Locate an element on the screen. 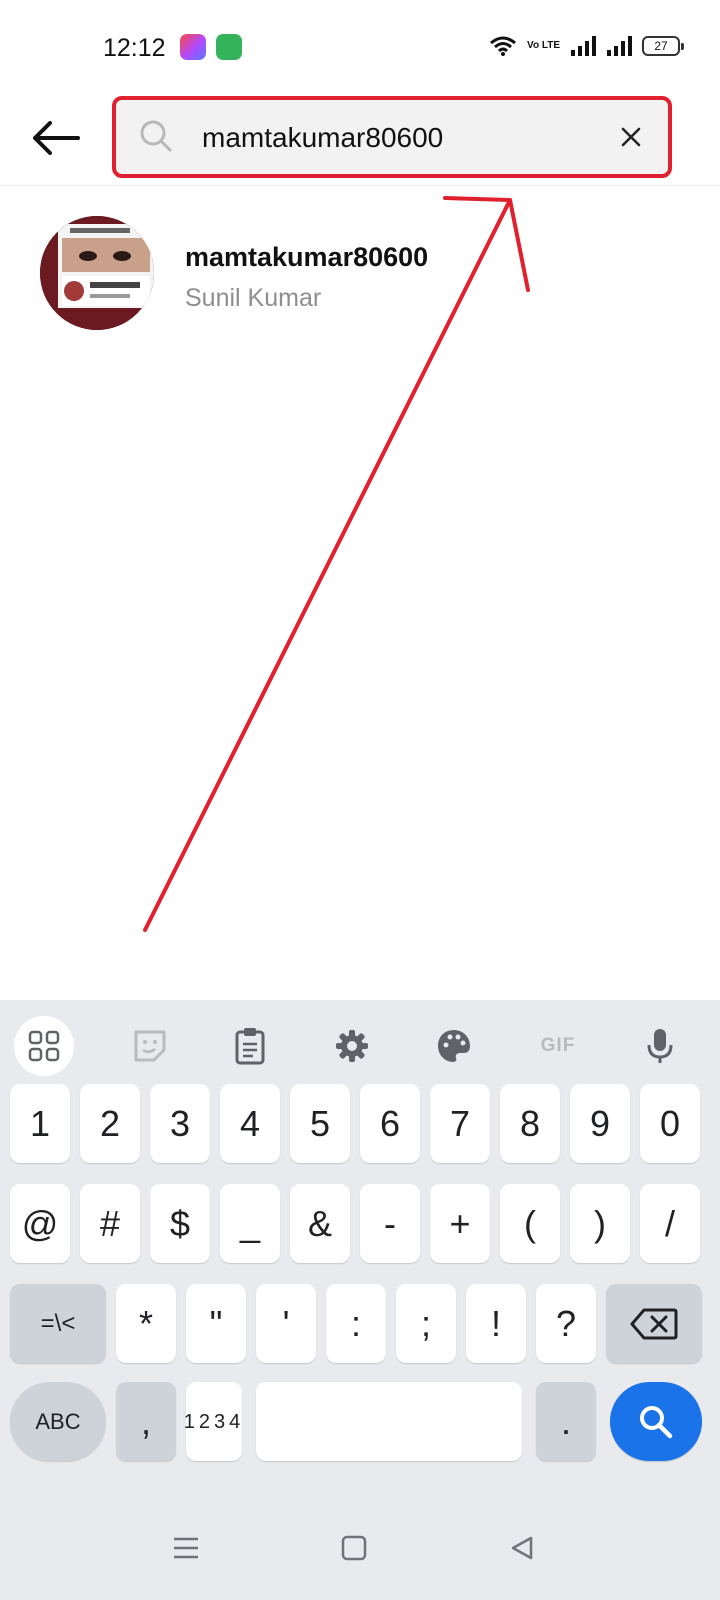  back-button is located at coordinates (56, 138).